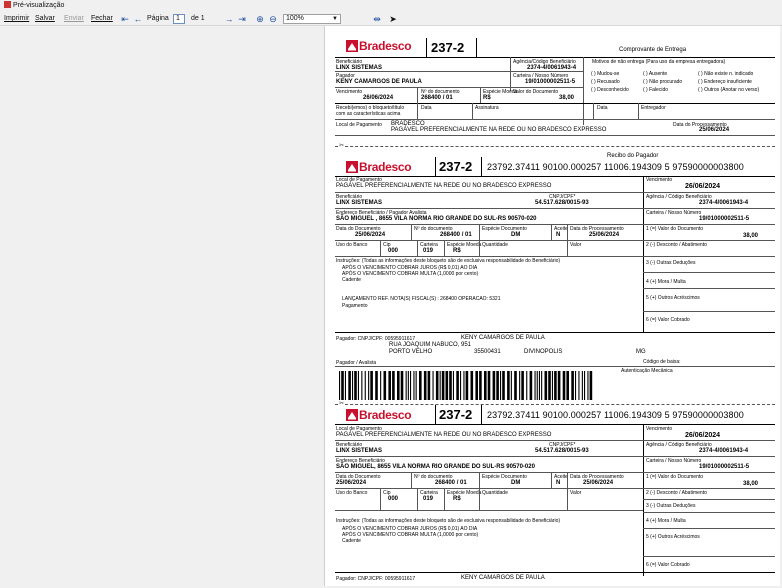 The height and width of the screenshot is (588, 782). I want to click on especie-value: R$, so click(487, 98).